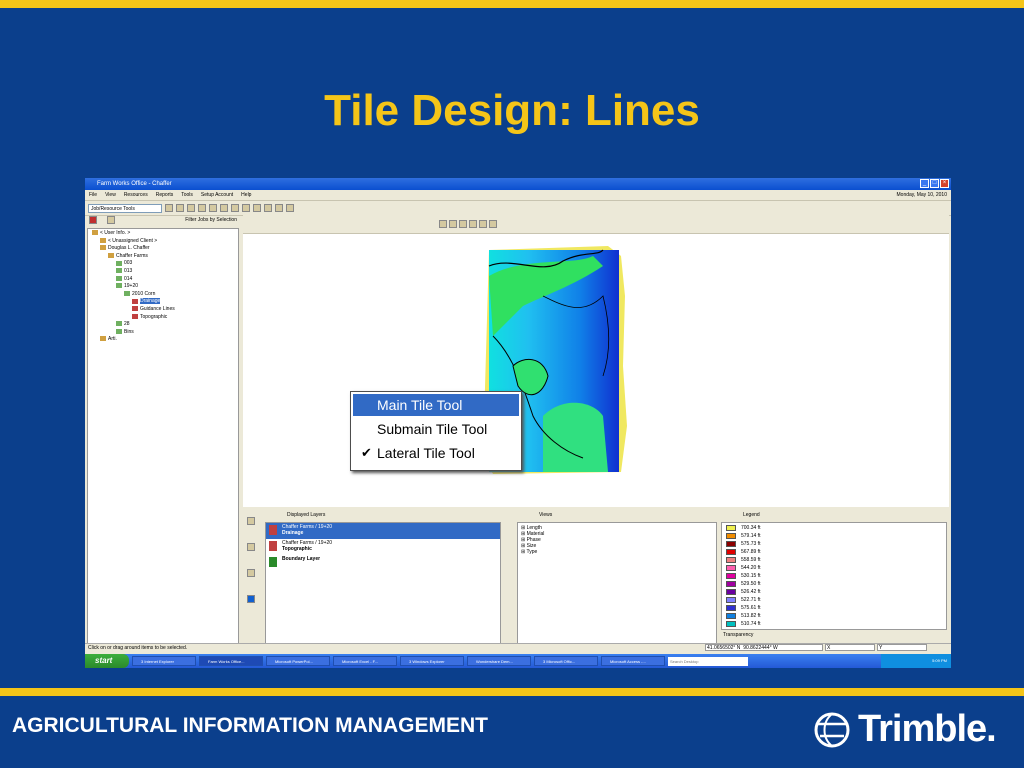 This screenshot has width=1024, height=768. Describe the element at coordinates (834, 608) in the screenshot. I see `legend-entry: 575.61 ft` at that location.